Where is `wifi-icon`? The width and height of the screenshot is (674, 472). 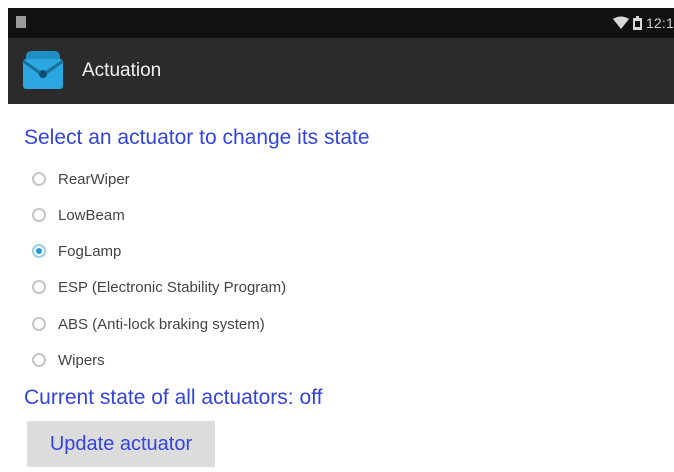 wifi-icon is located at coordinates (620, 22).